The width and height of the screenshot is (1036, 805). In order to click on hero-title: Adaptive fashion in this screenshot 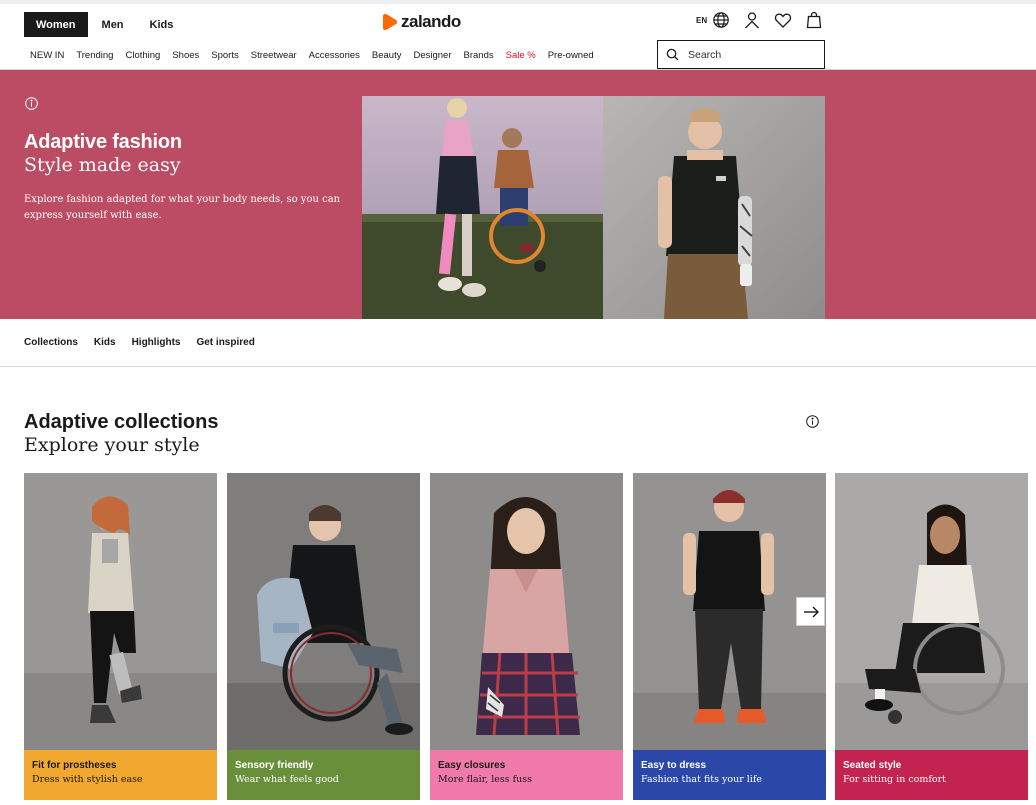, I will do `click(103, 142)`.